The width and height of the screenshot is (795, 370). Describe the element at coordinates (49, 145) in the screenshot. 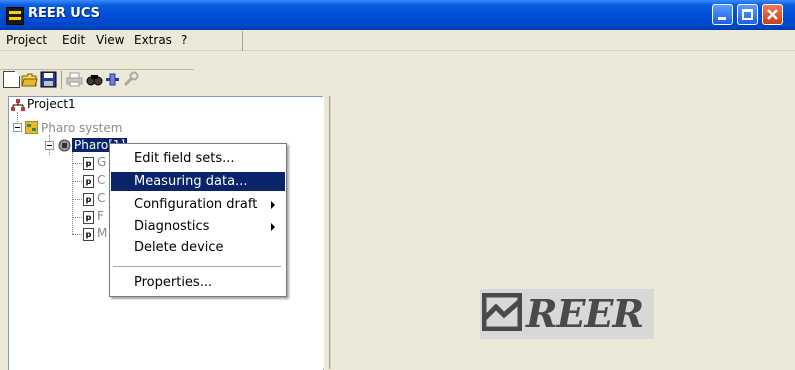

I see `tree-expander-device` at that location.